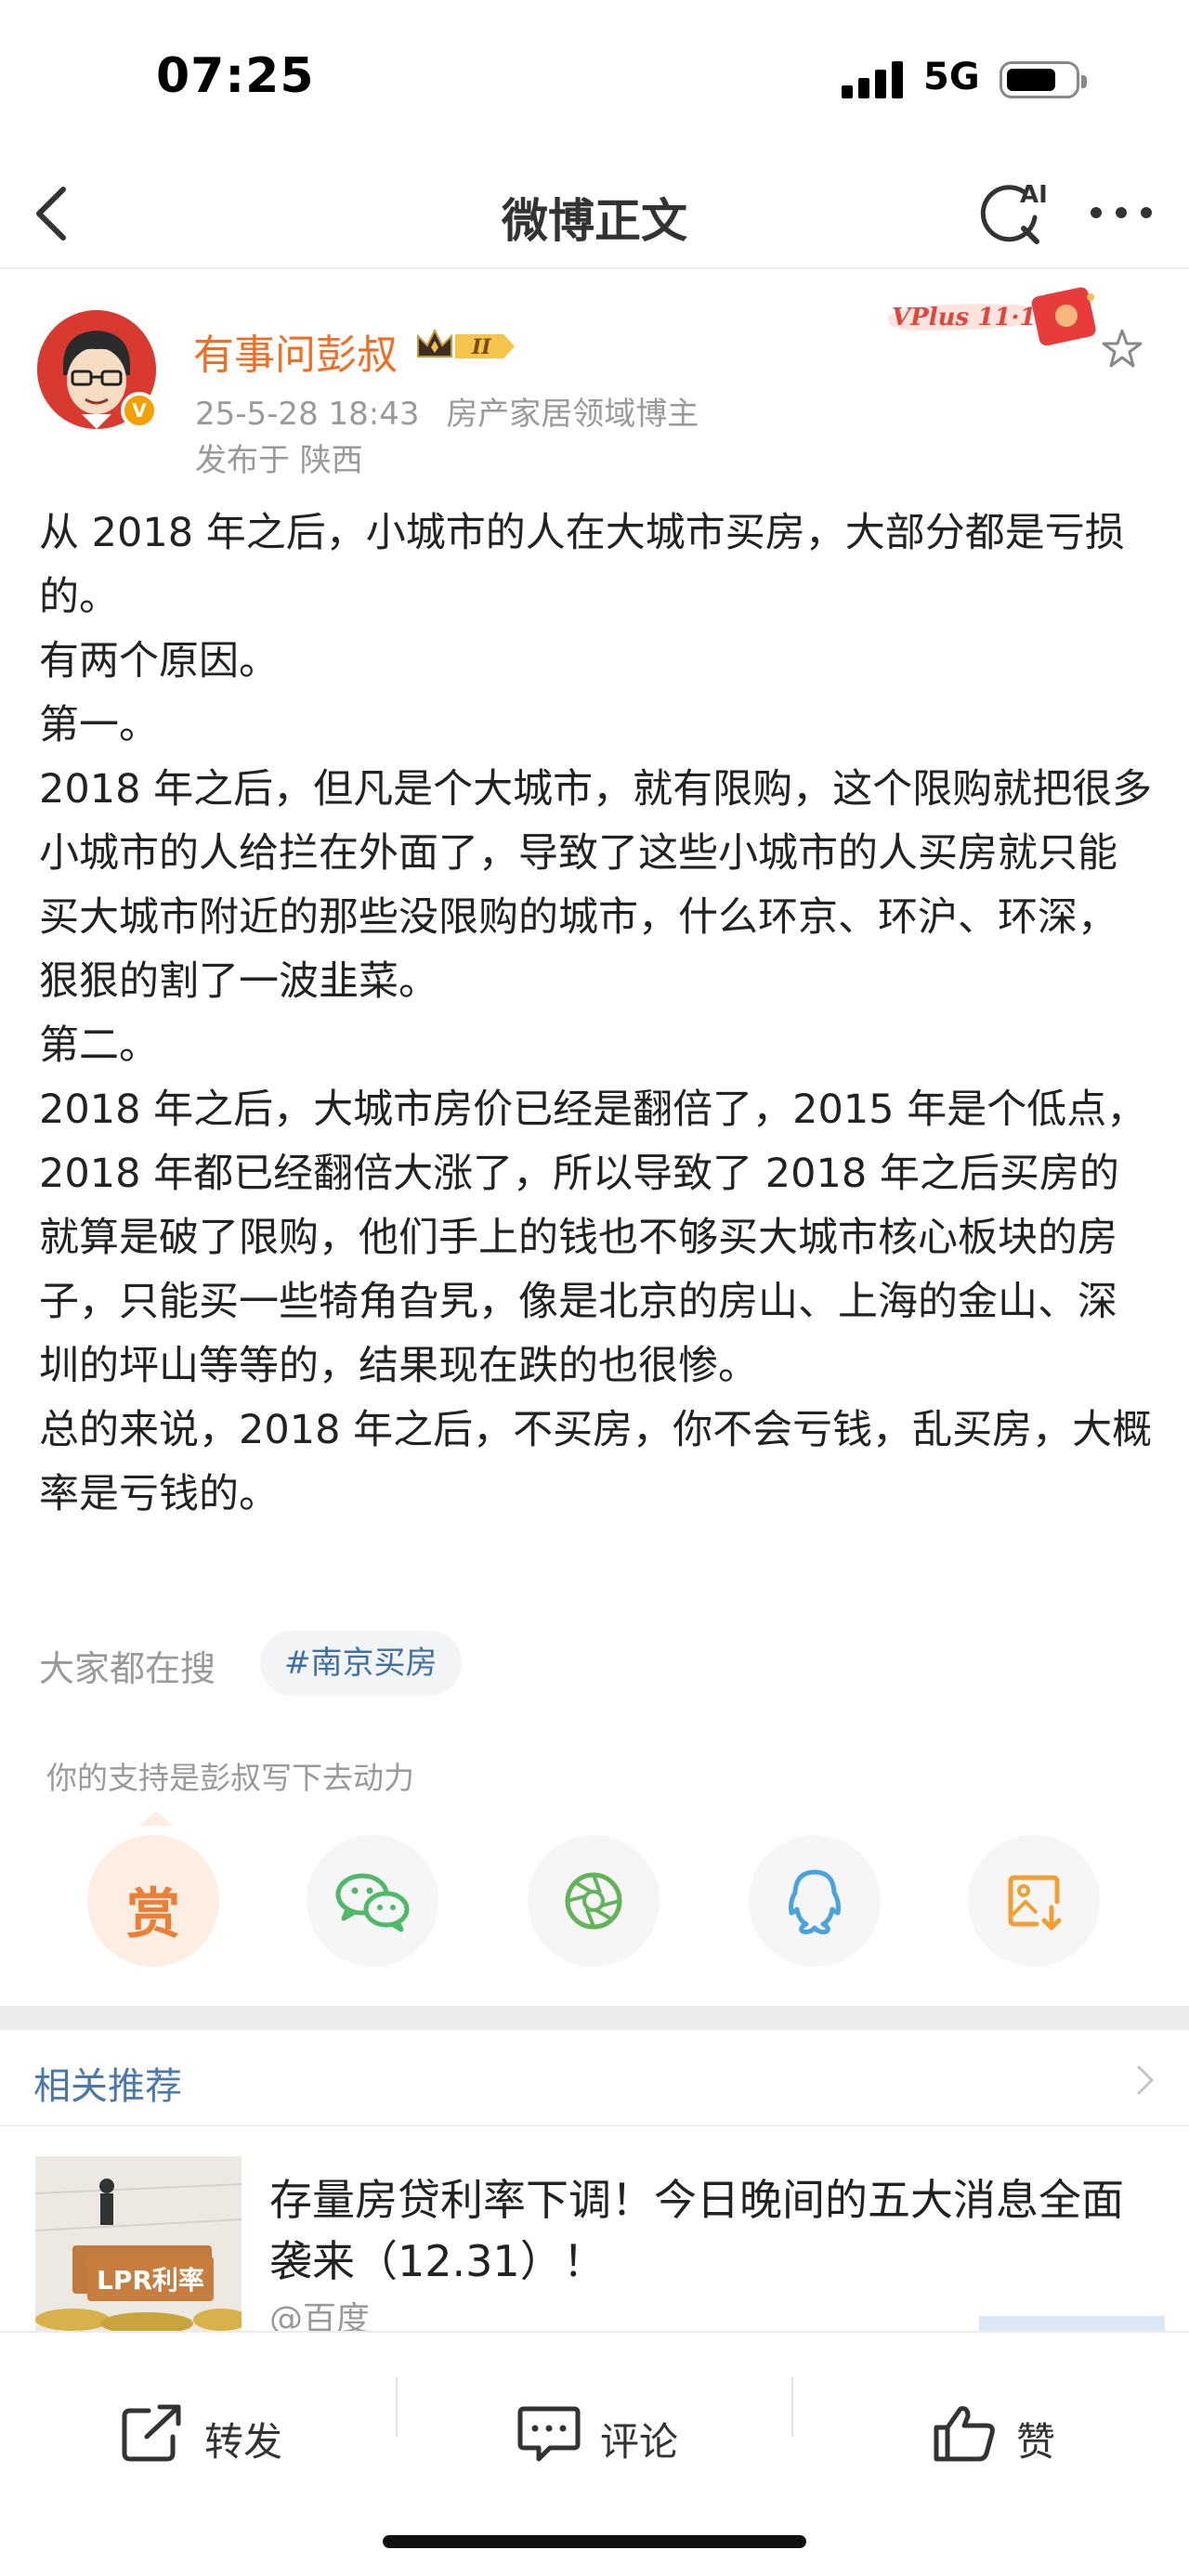 The image size is (1189, 2576). I want to click on ai-search-icon: AI, so click(1014, 213).